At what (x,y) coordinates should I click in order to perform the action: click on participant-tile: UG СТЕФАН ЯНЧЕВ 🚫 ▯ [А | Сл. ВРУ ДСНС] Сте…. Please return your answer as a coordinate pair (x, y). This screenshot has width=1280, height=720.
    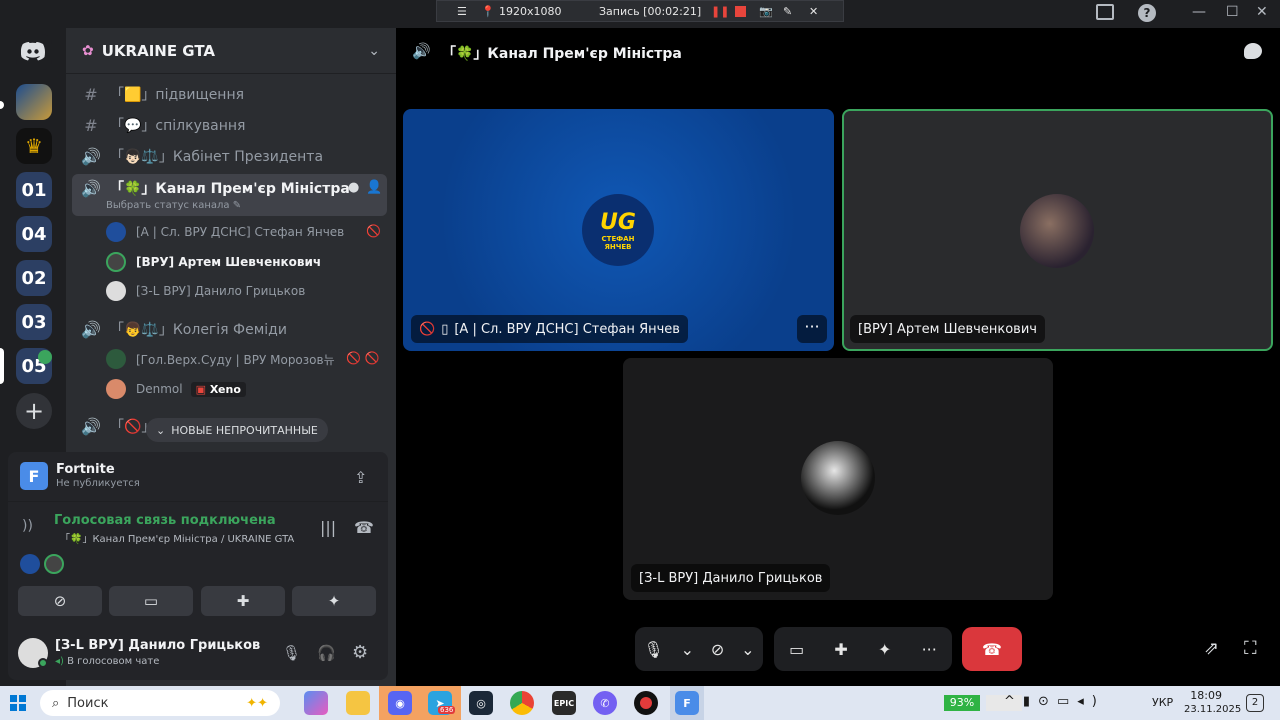
    Looking at the image, I should click on (618, 230).